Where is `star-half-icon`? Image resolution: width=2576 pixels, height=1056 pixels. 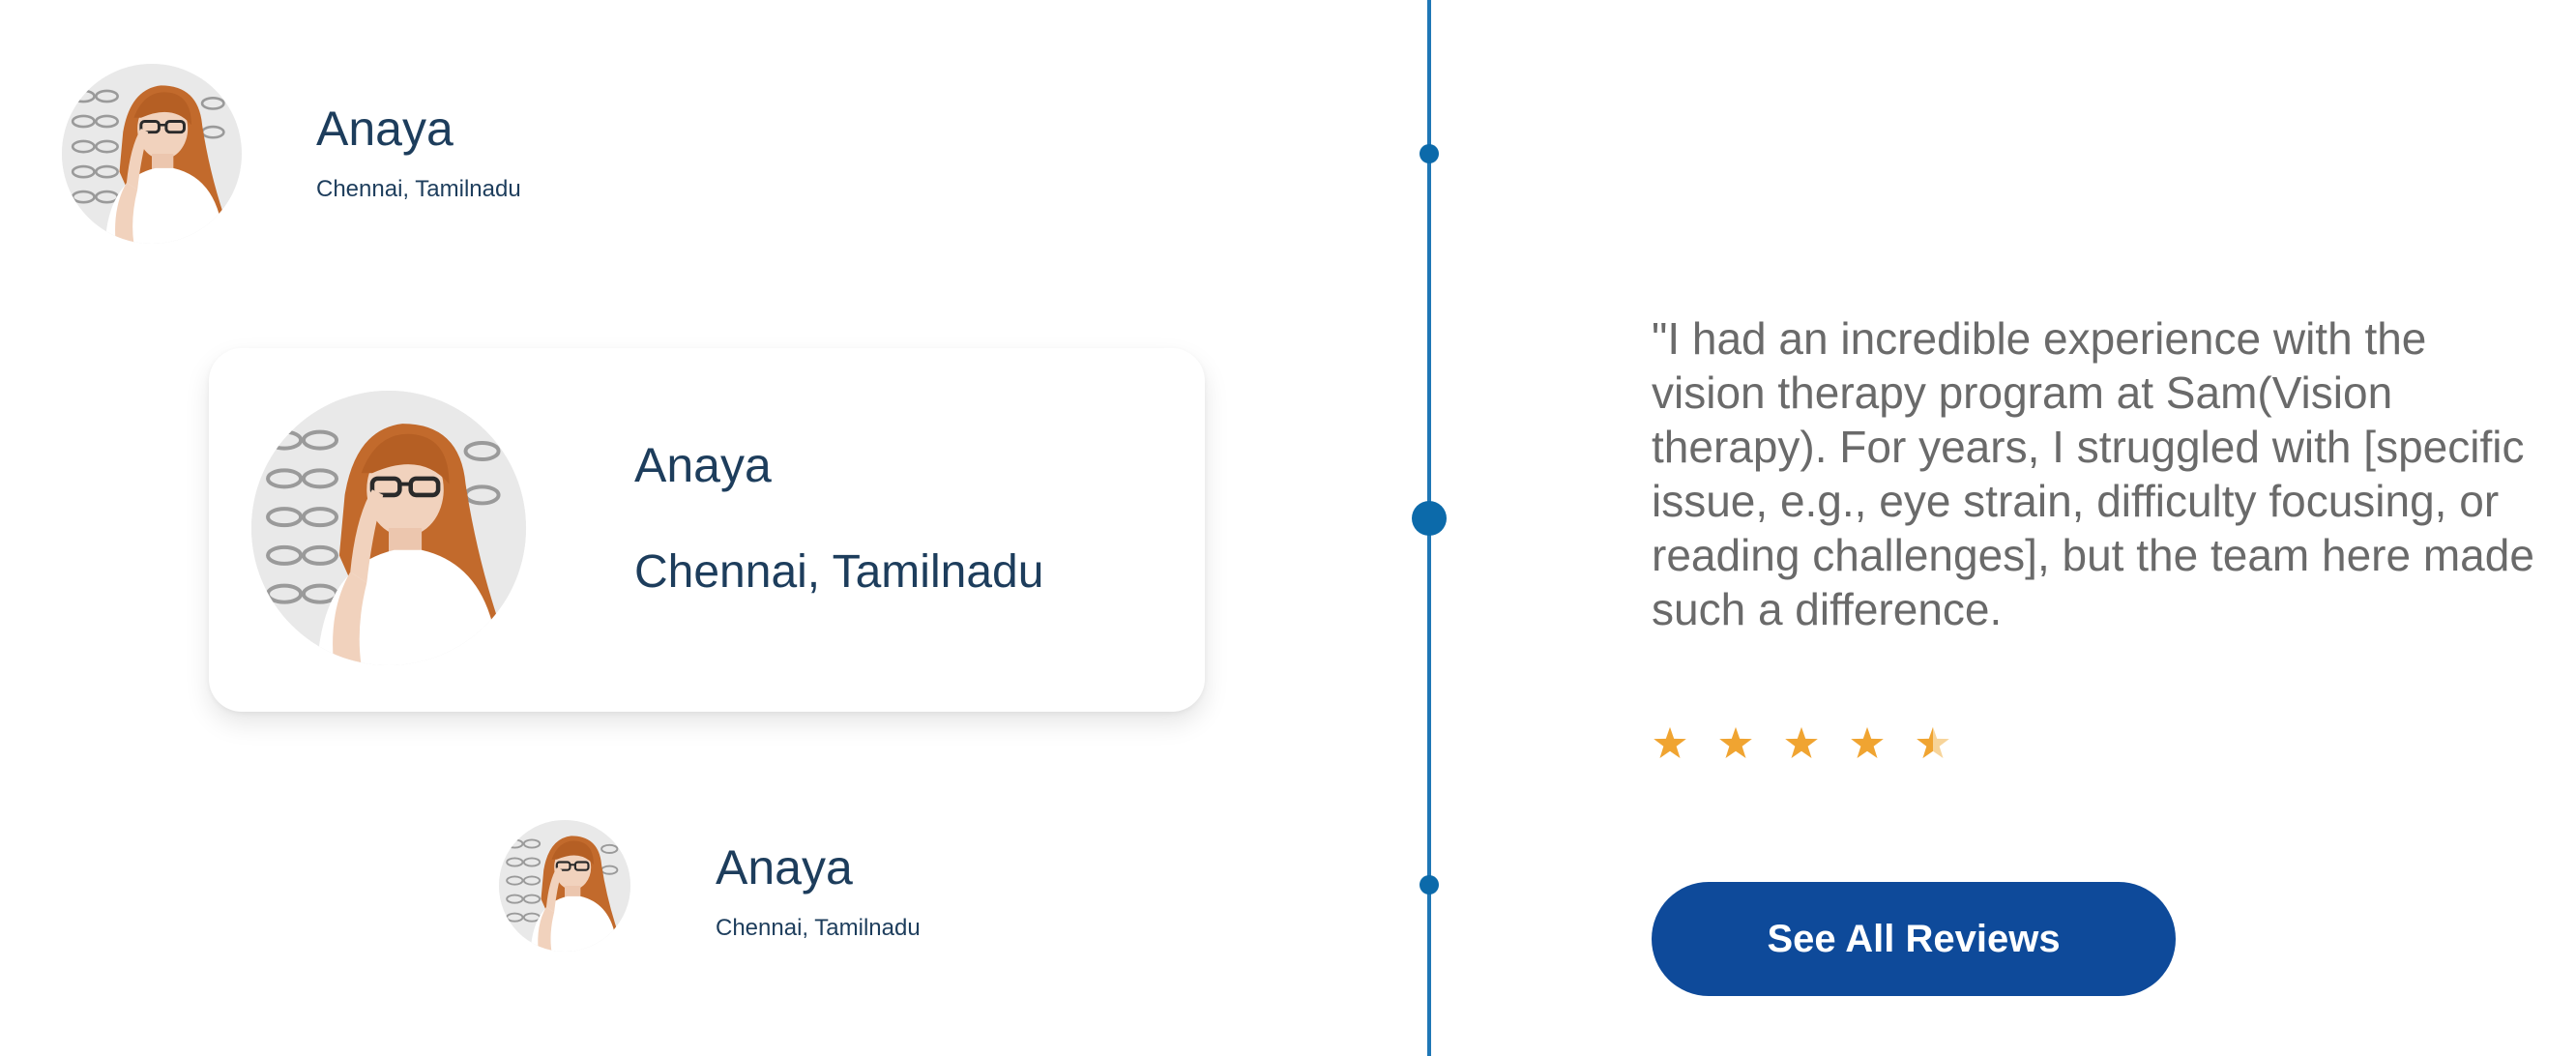
star-half-icon is located at coordinates (1933, 743).